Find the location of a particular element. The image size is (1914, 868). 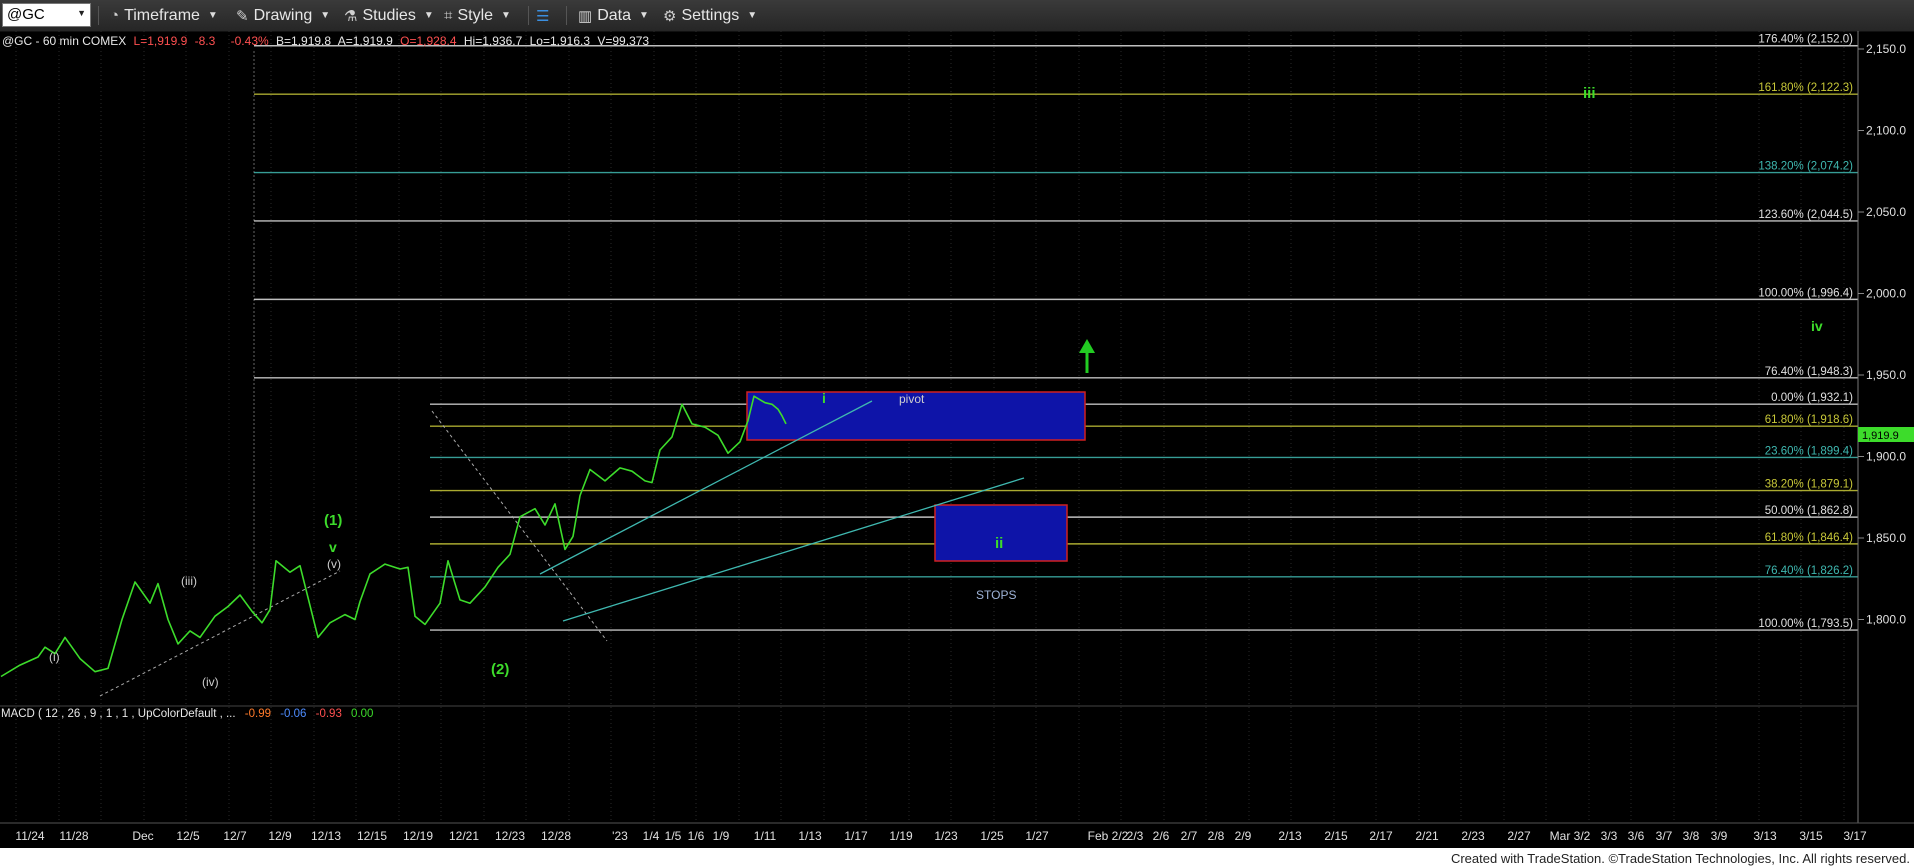

instrument-title: @GC - 60 min COMEX is located at coordinates (64, 41).